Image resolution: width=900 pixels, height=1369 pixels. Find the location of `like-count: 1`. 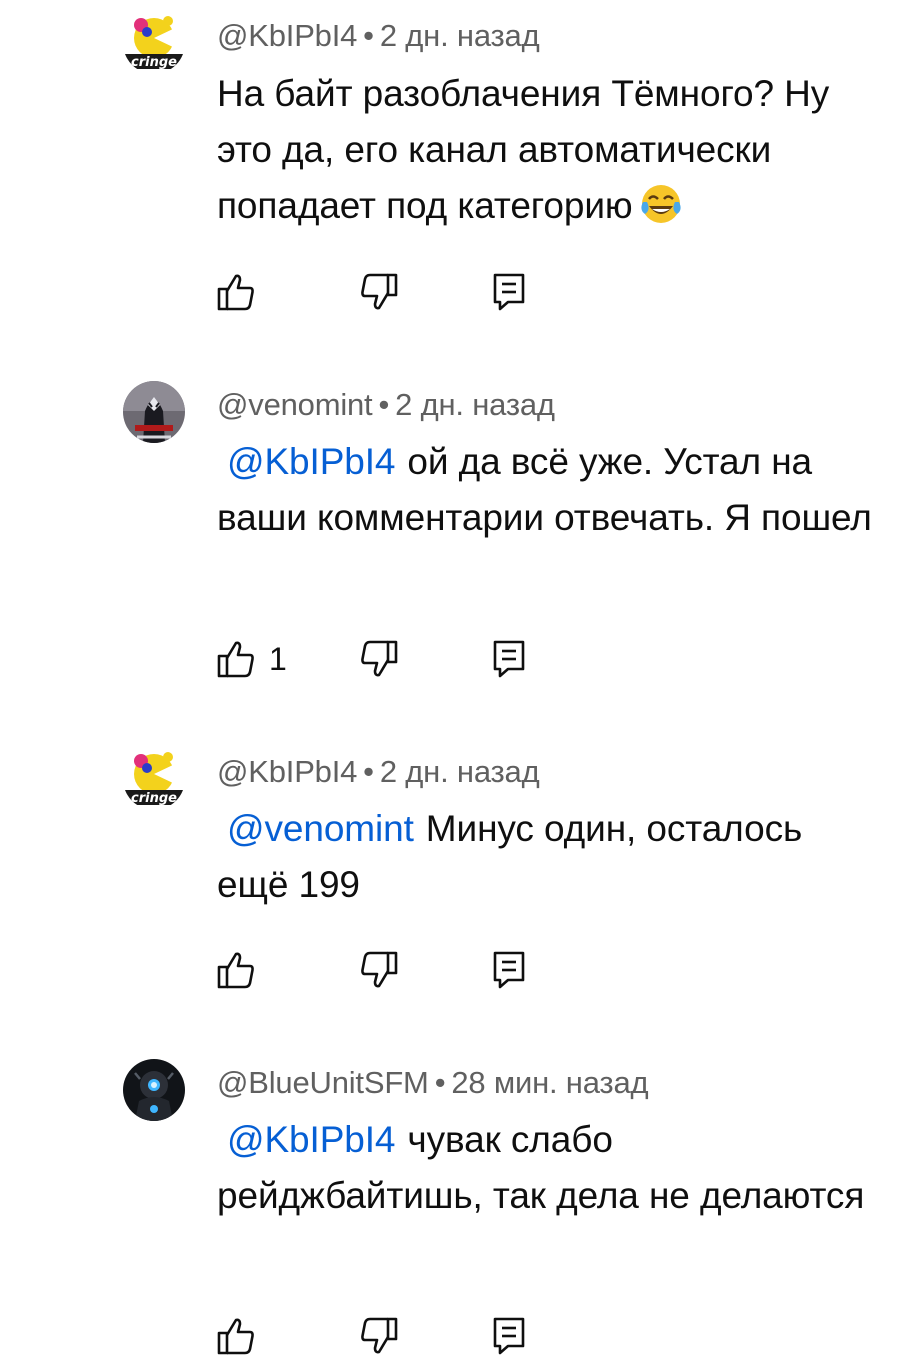

like-count: 1 is located at coordinates (278, 659).